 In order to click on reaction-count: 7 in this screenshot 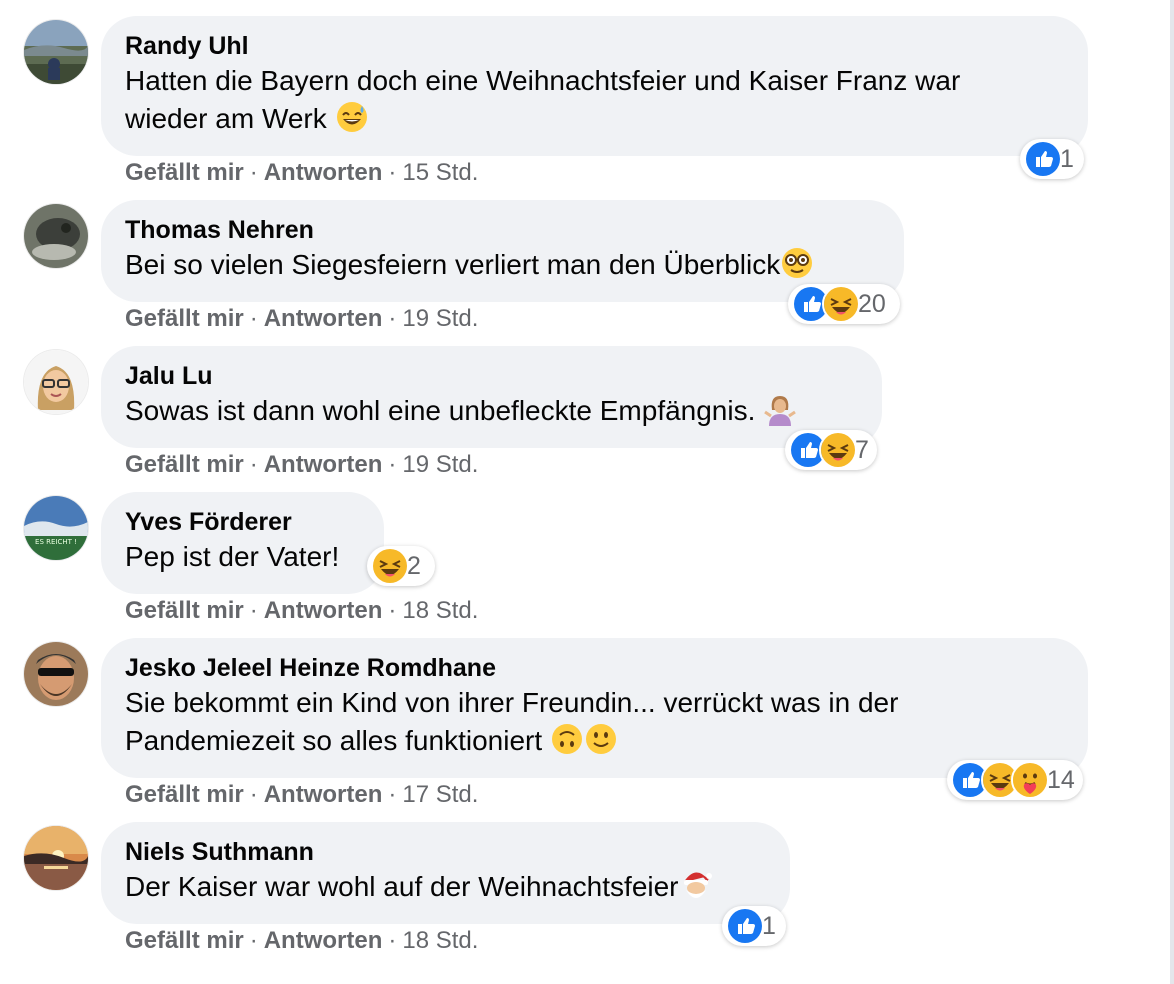, I will do `click(862, 449)`.